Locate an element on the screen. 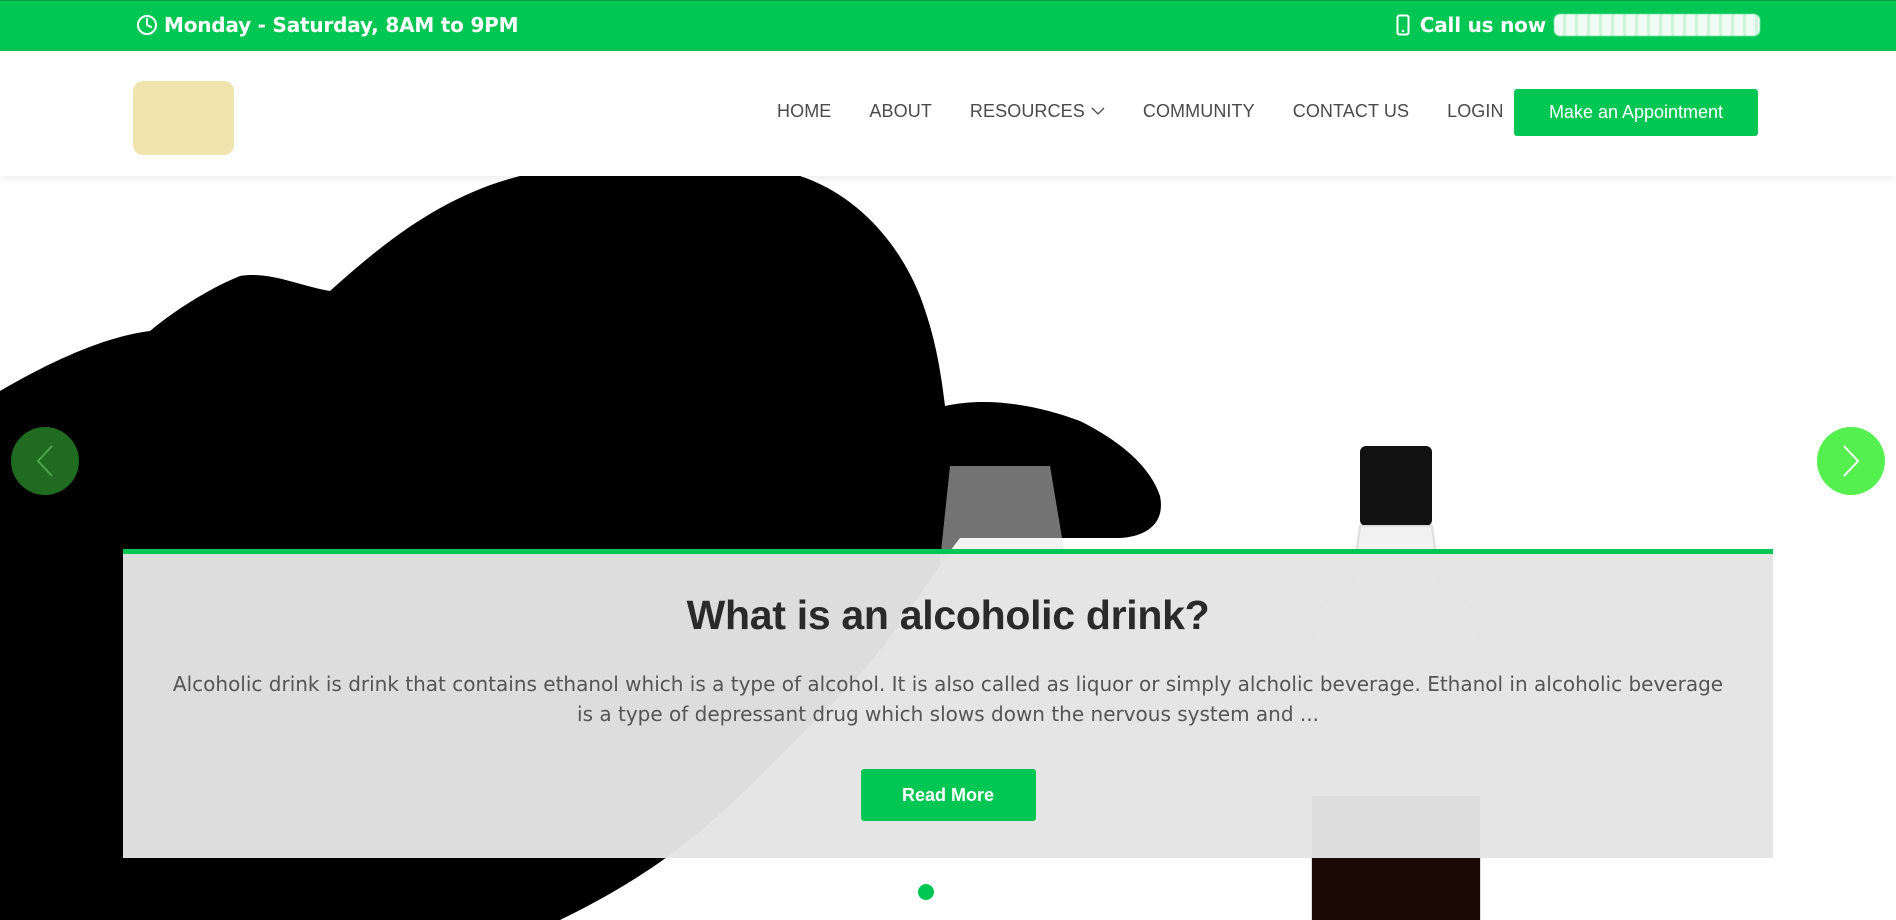 Image resolution: width=1896 pixels, height=920 pixels. slide-title: What is an alcoholic drink? is located at coordinates (948, 615).